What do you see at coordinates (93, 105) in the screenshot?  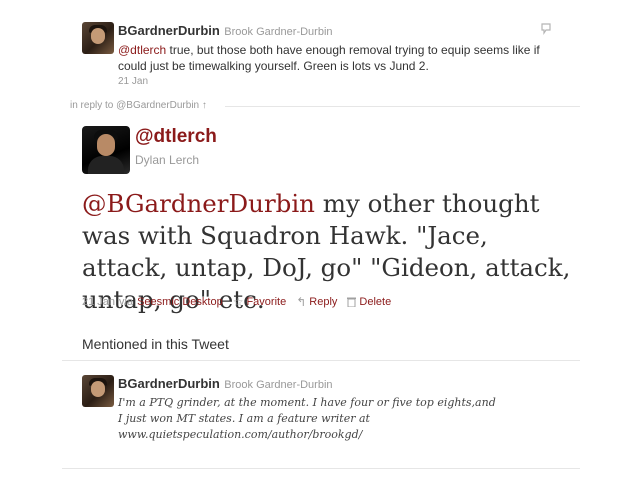 I see `reply-context-prefix: in reply to` at bounding box center [93, 105].